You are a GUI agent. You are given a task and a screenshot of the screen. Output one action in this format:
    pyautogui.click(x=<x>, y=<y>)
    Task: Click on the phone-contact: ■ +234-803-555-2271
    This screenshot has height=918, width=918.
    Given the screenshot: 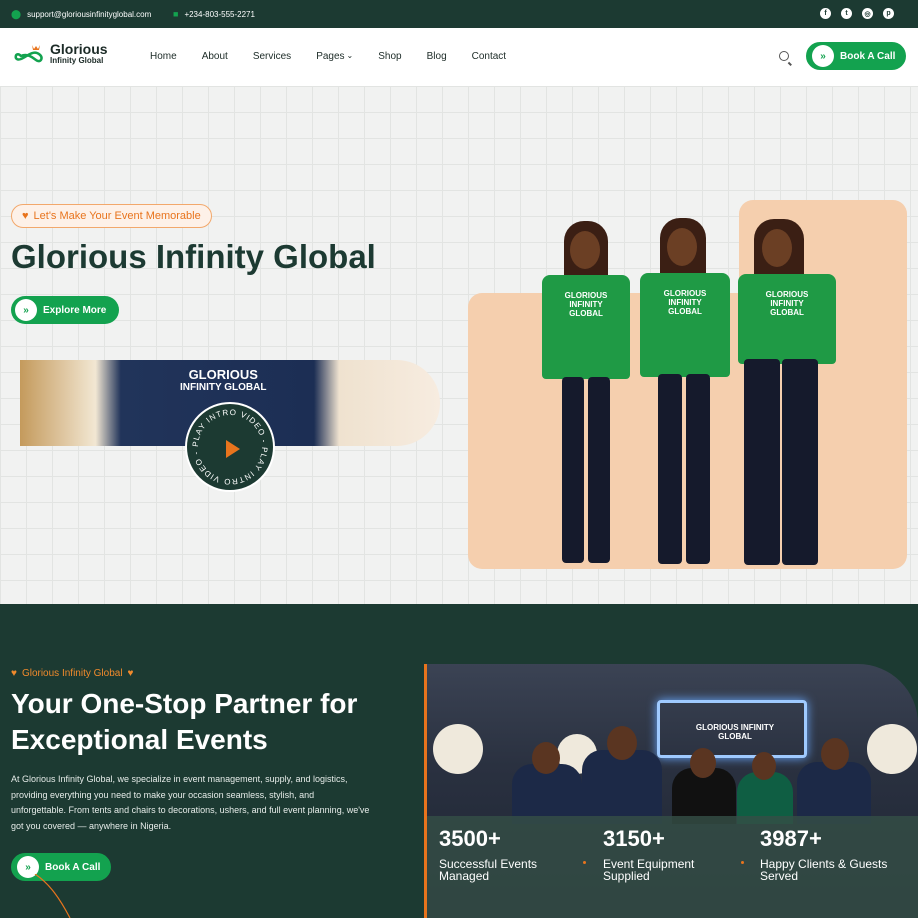 What is the action you would take?
    pyautogui.click(x=214, y=14)
    